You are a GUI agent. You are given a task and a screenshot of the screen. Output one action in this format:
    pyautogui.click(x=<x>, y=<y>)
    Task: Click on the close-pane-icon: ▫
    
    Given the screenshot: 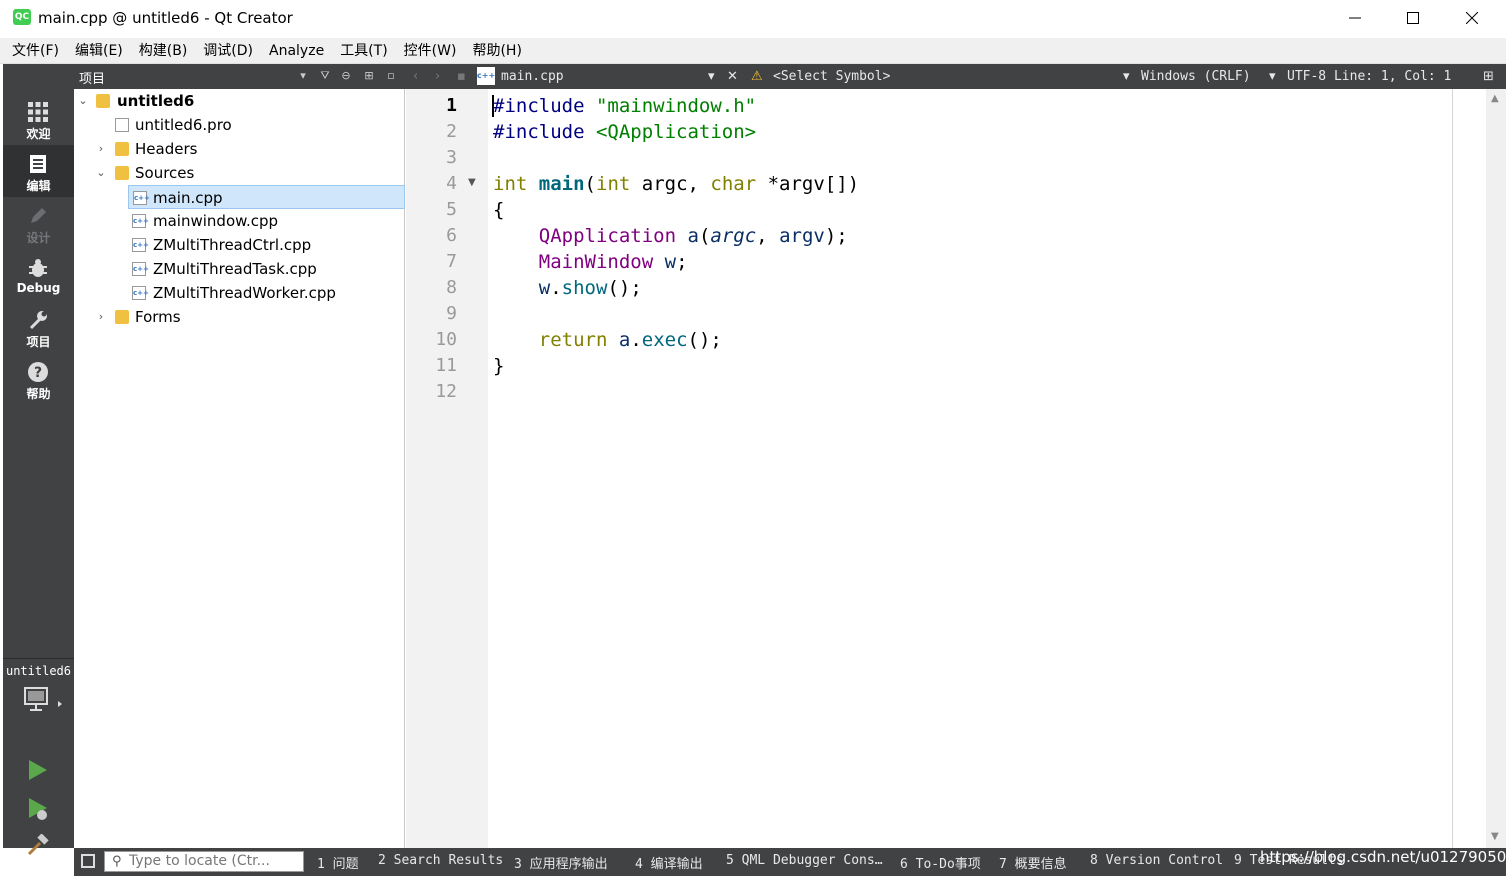 What is the action you would take?
    pyautogui.click(x=391, y=76)
    